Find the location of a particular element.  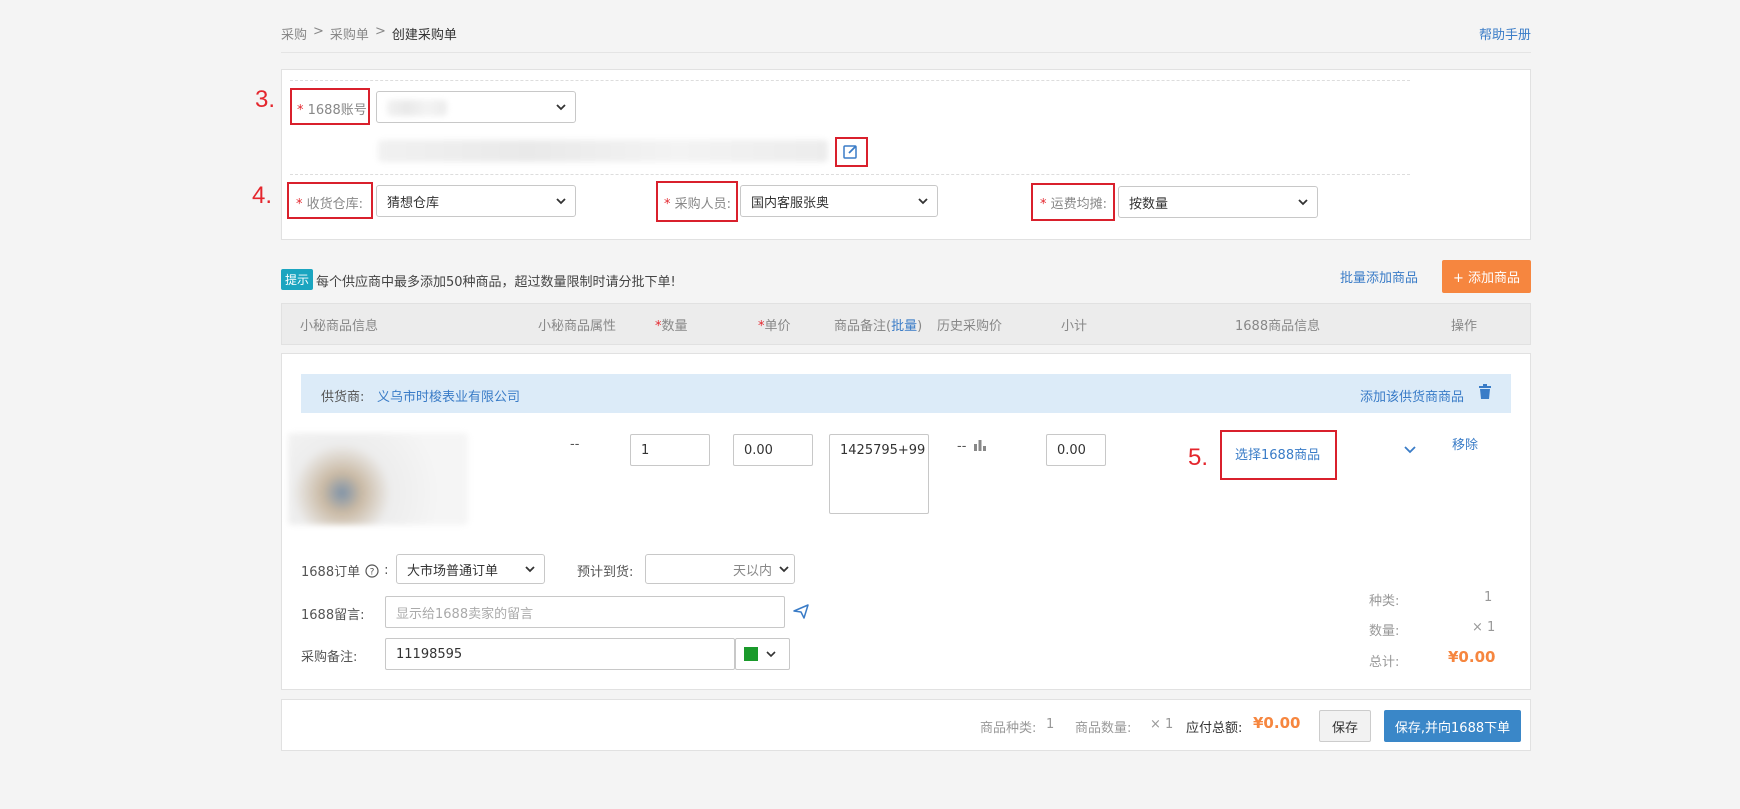

col-qty: *数量 is located at coordinates (671, 326).